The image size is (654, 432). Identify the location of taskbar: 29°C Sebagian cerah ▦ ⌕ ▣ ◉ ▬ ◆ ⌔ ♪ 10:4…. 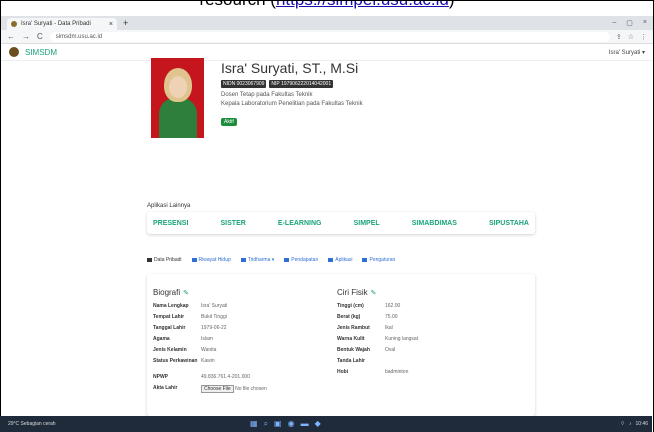
(326, 424).